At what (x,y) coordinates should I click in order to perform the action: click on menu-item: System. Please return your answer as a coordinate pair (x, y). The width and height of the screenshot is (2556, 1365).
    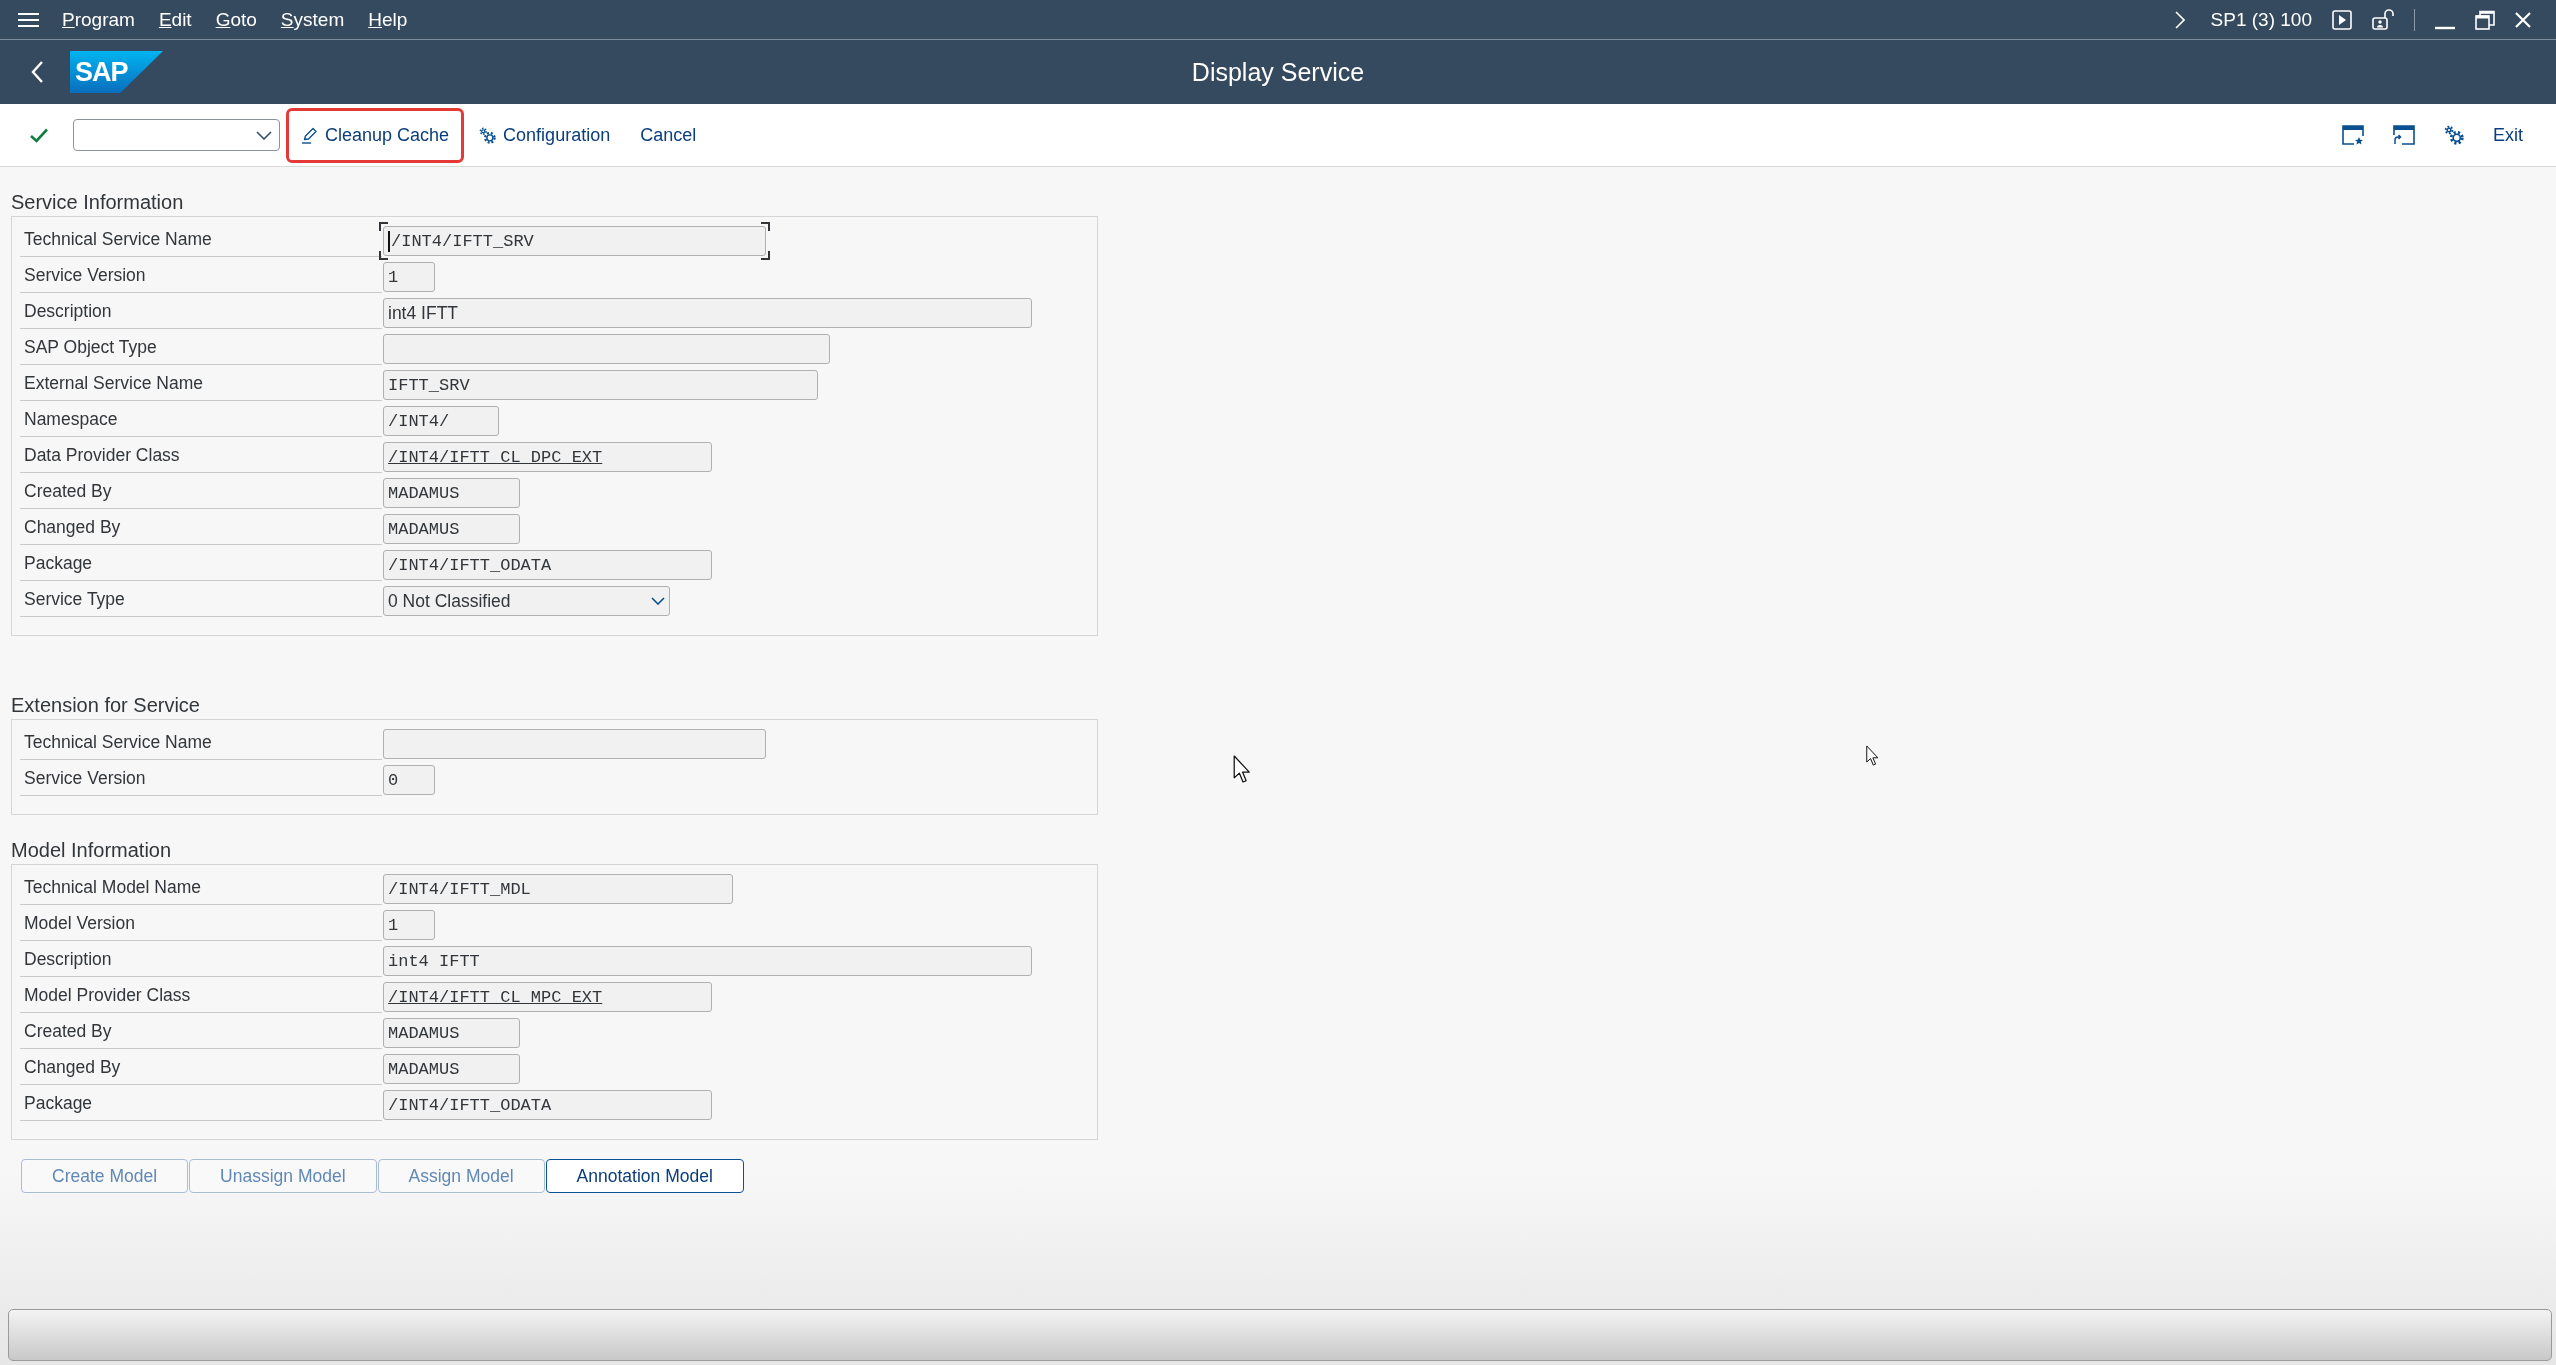
    Looking at the image, I should click on (312, 19).